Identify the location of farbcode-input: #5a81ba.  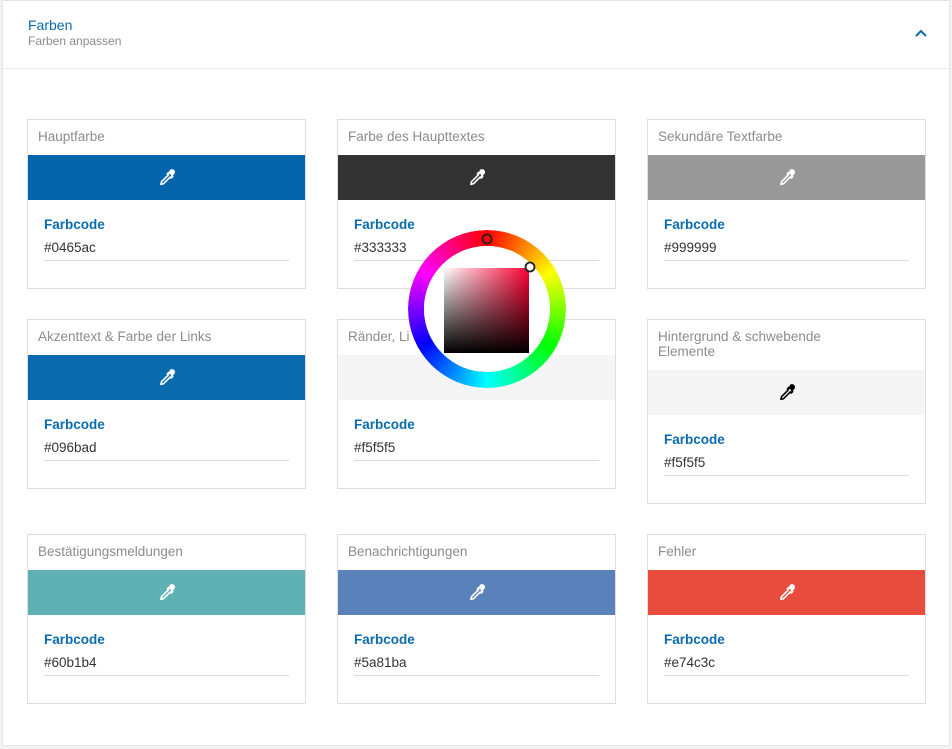
(476, 665).